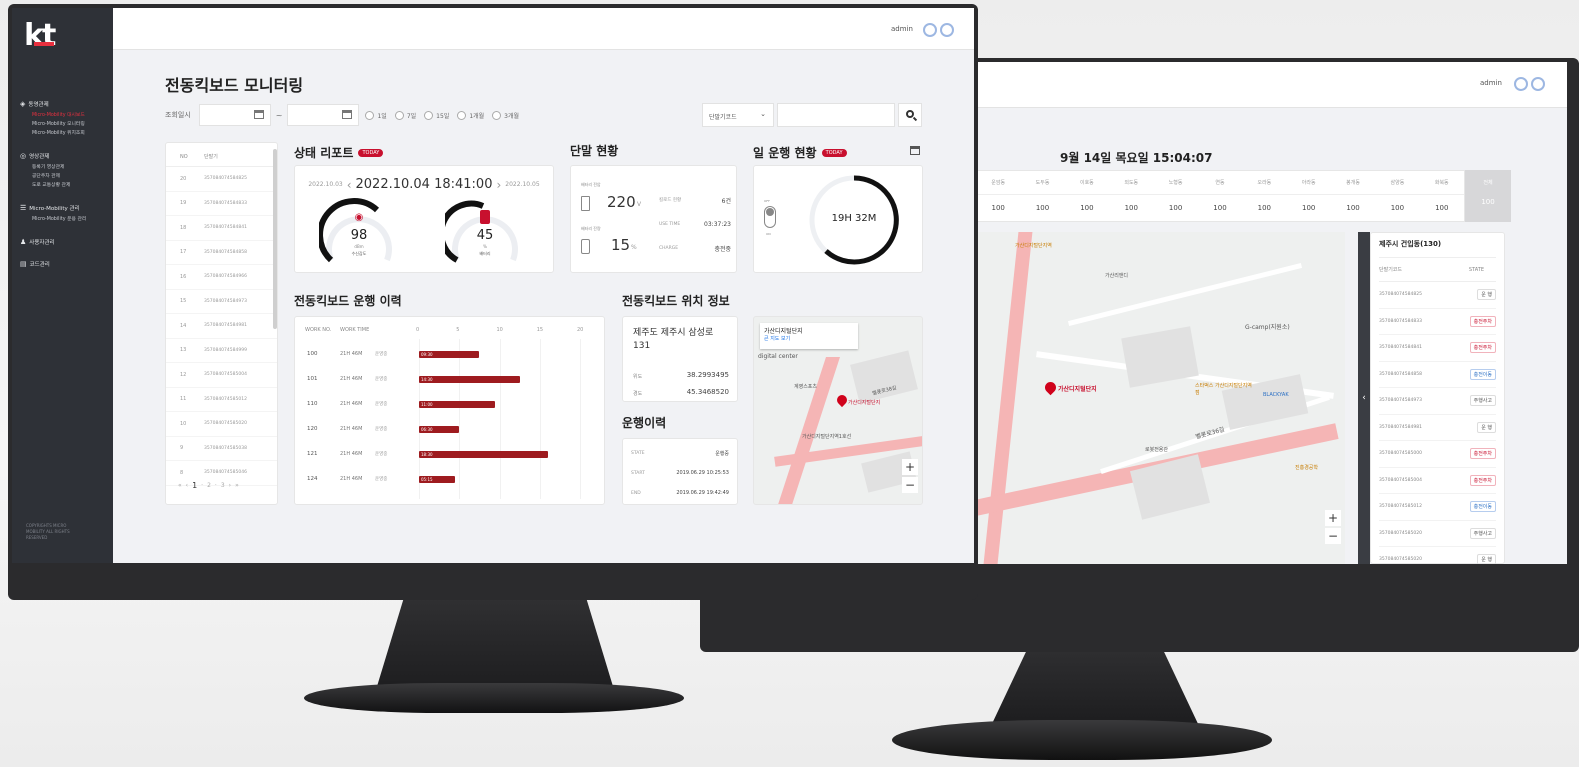  Describe the element at coordinates (221, 302) in the screenshot. I see `list-item: 15 357084074584973` at that location.